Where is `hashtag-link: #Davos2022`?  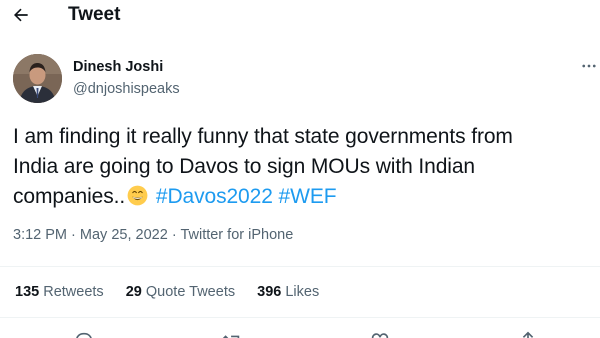
hashtag-link: #Davos2022 is located at coordinates (214, 196).